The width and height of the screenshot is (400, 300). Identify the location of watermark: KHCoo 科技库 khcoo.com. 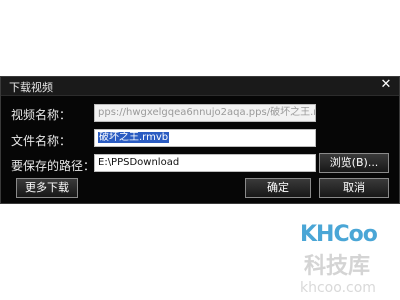
(347, 261).